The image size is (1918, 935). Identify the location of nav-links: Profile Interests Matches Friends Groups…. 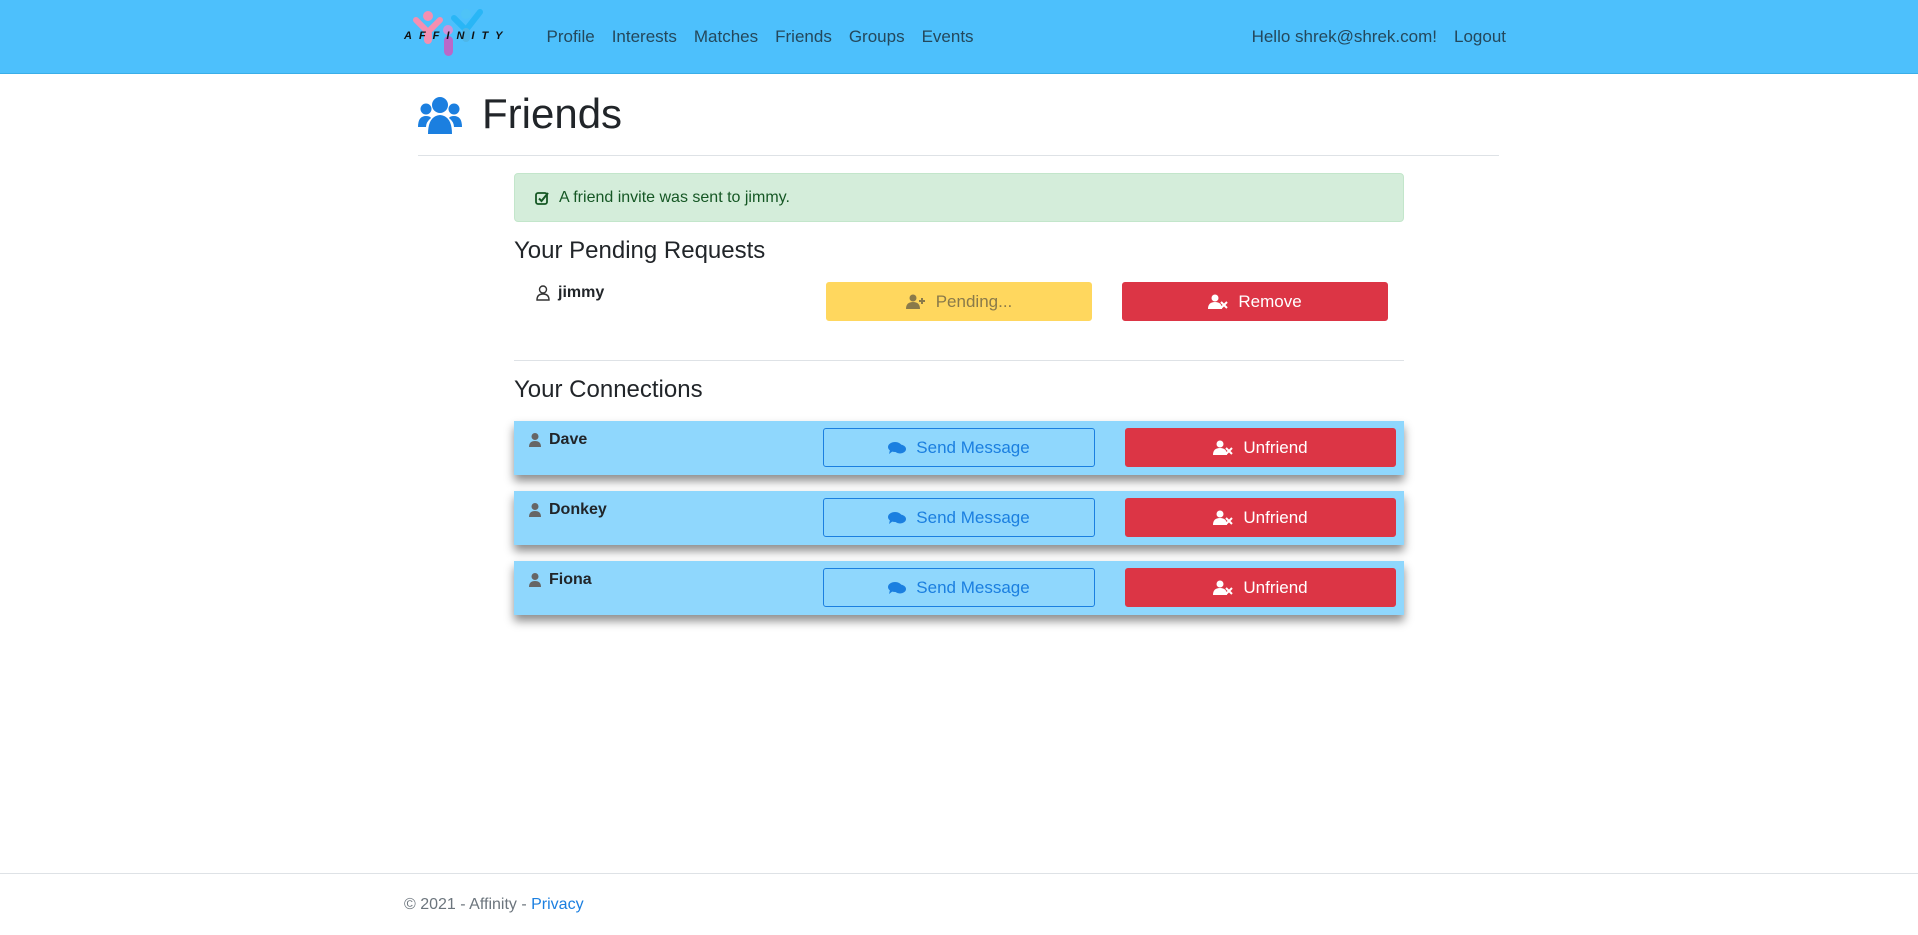
(760, 37).